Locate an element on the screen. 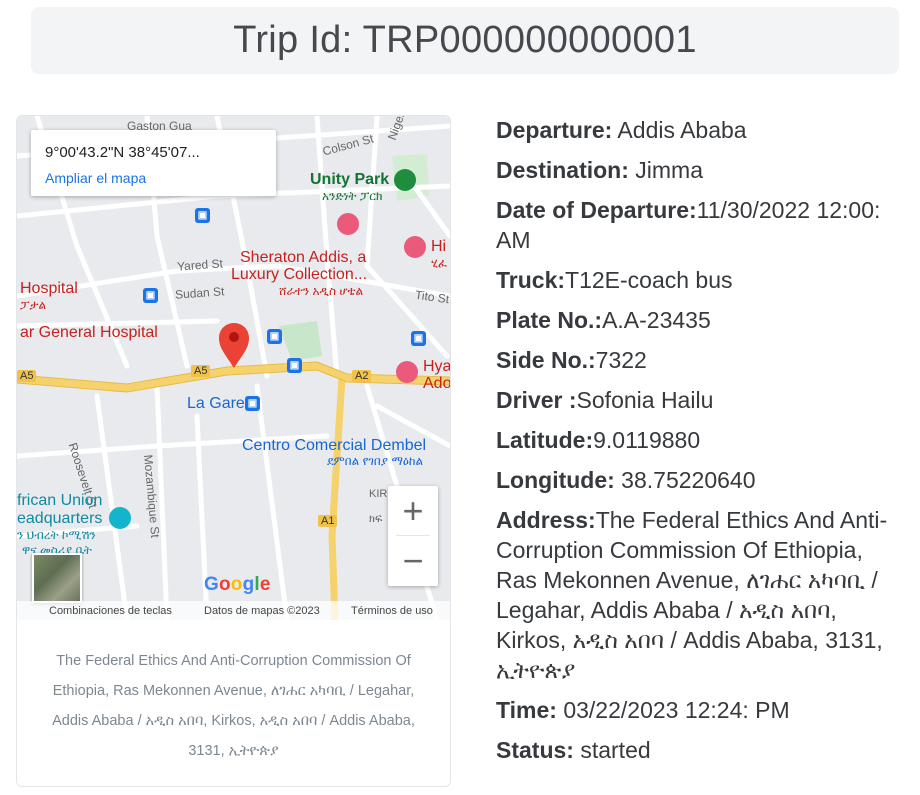  detail-departure: Departure: Addis Ababa is located at coordinates (701, 130).